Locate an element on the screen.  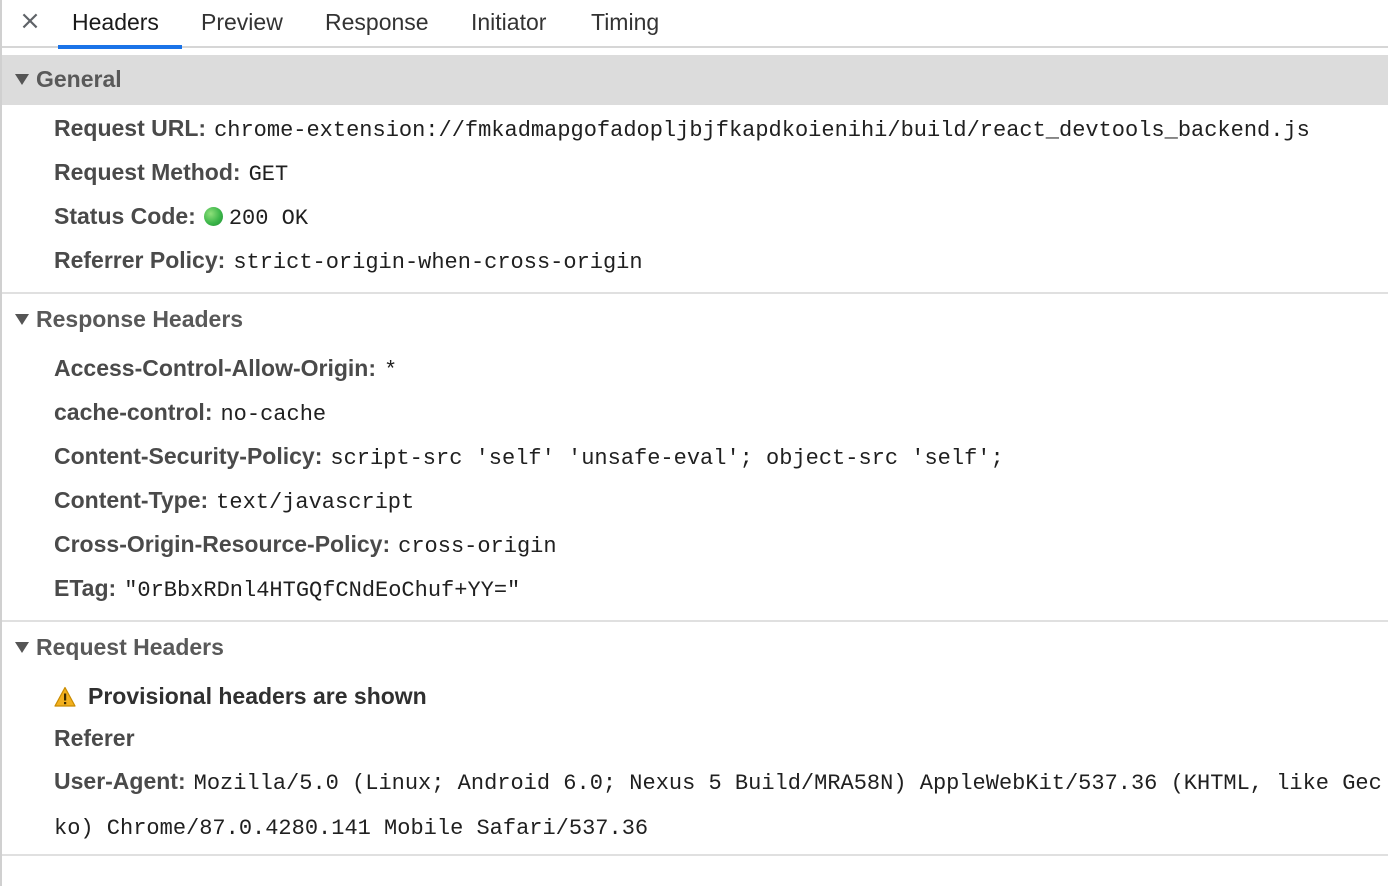
tab-headers: Headers is located at coordinates (115, 24).